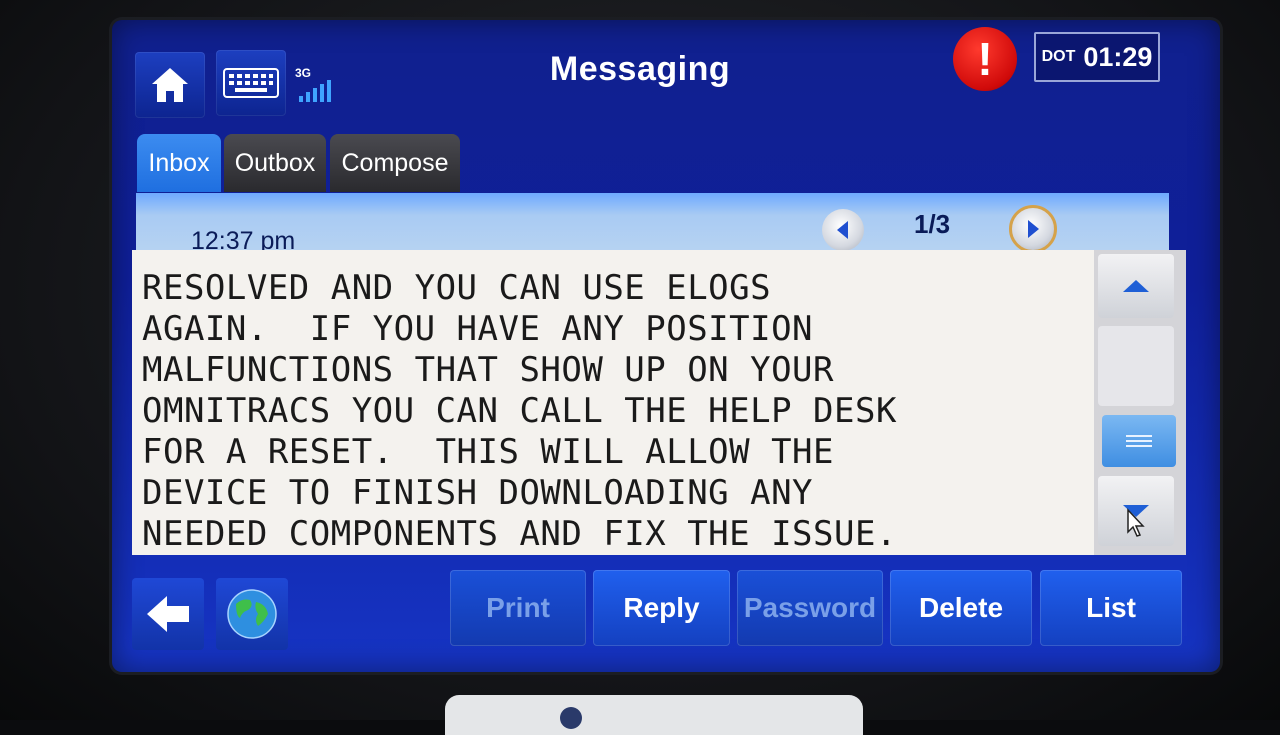 This screenshot has height=735, width=1280. I want to click on password-button: Password, so click(810, 608).